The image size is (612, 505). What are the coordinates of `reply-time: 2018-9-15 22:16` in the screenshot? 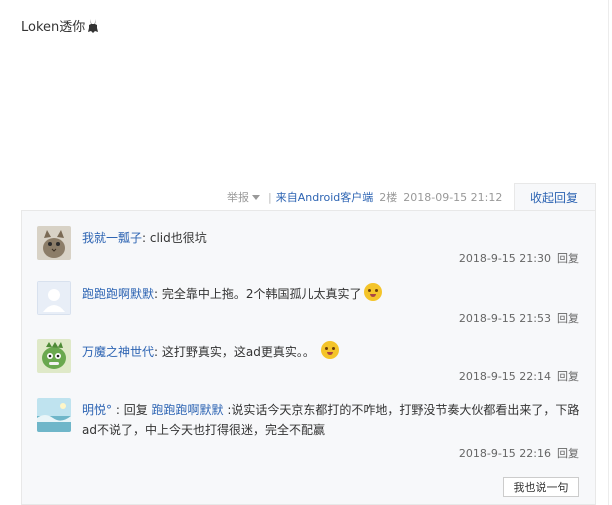 It's located at (504, 453).